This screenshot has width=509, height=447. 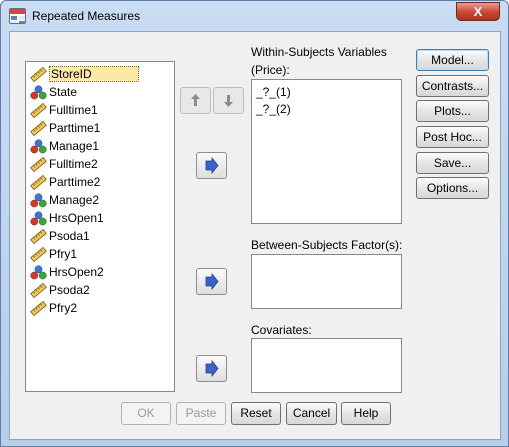 I want to click on variable-label: Manage1, so click(x=74, y=146).